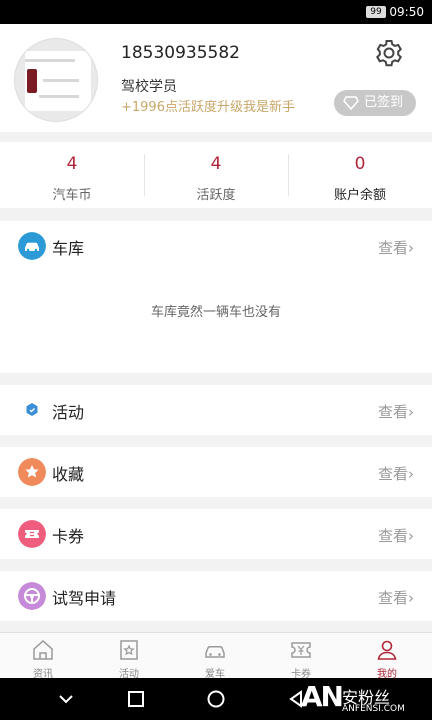  What do you see at coordinates (215, 651) in the screenshot?
I see `car-tab-icon` at bounding box center [215, 651].